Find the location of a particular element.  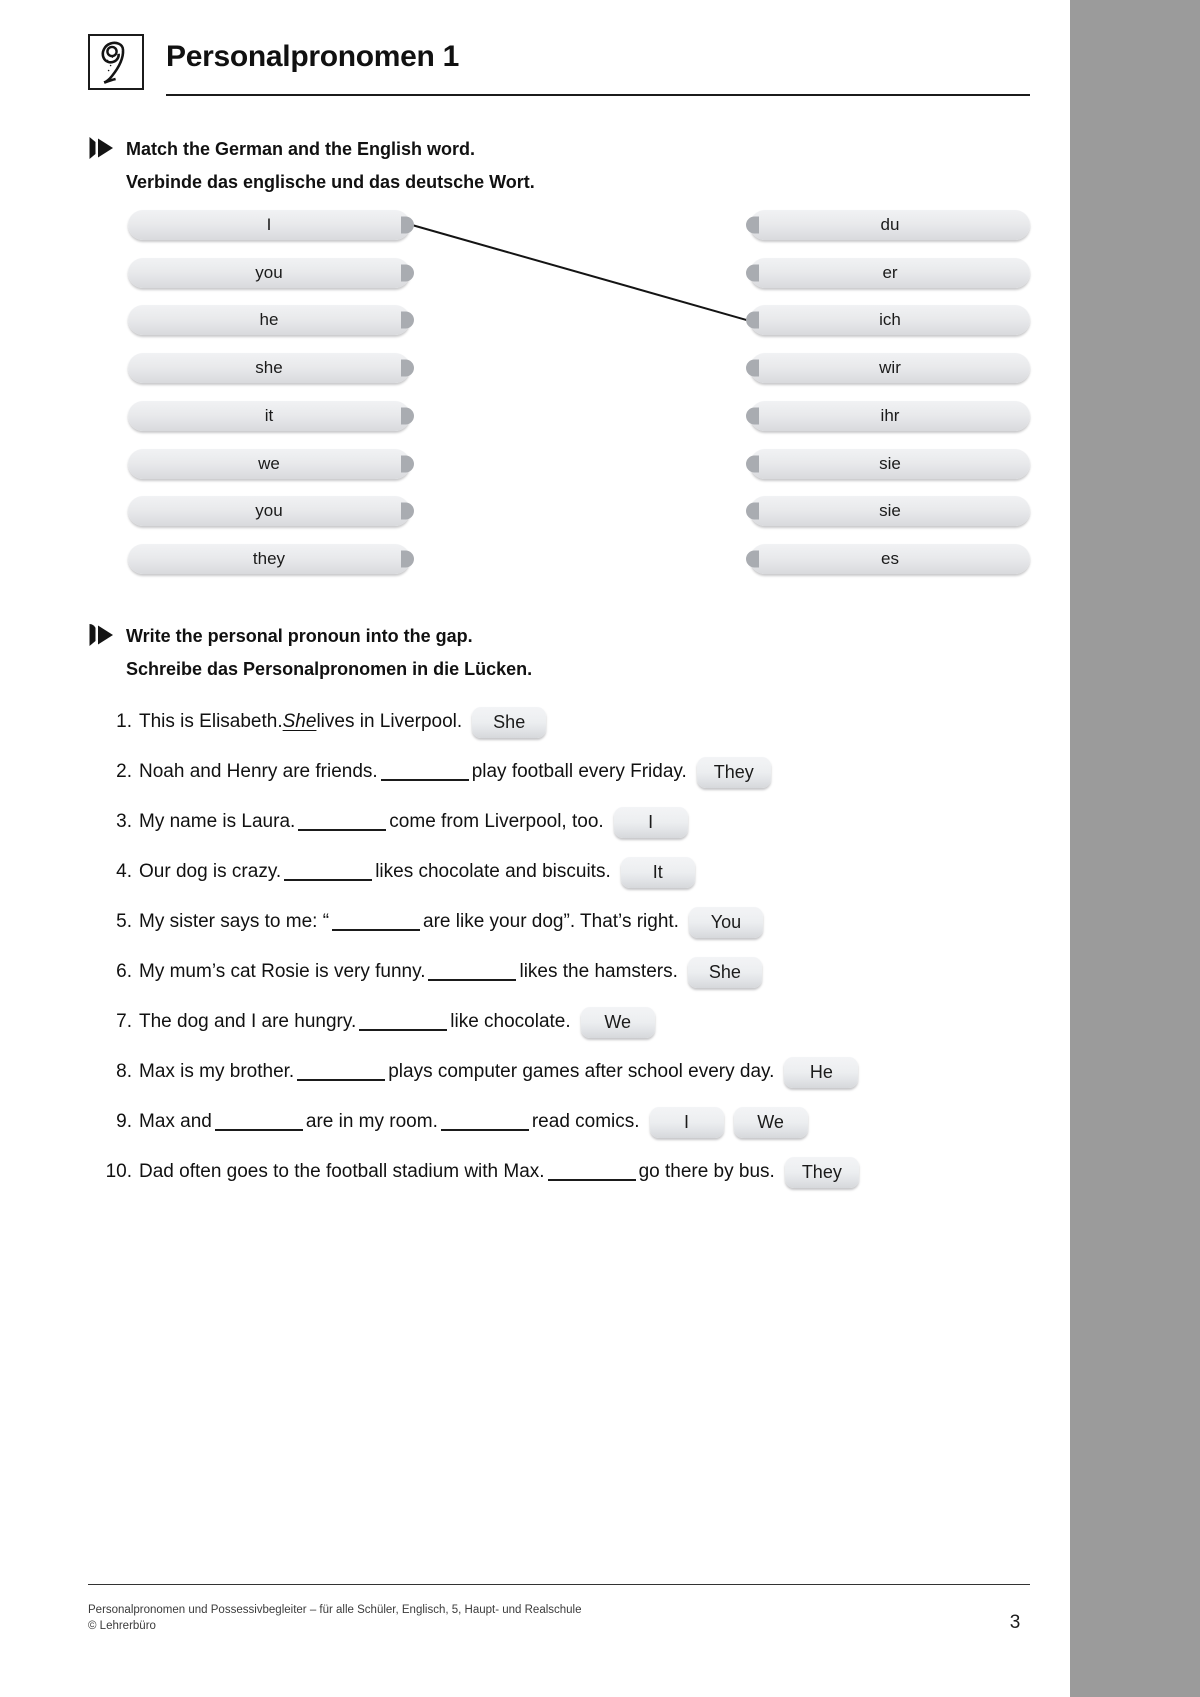

match-pill-right-1: er is located at coordinates (888, 272).